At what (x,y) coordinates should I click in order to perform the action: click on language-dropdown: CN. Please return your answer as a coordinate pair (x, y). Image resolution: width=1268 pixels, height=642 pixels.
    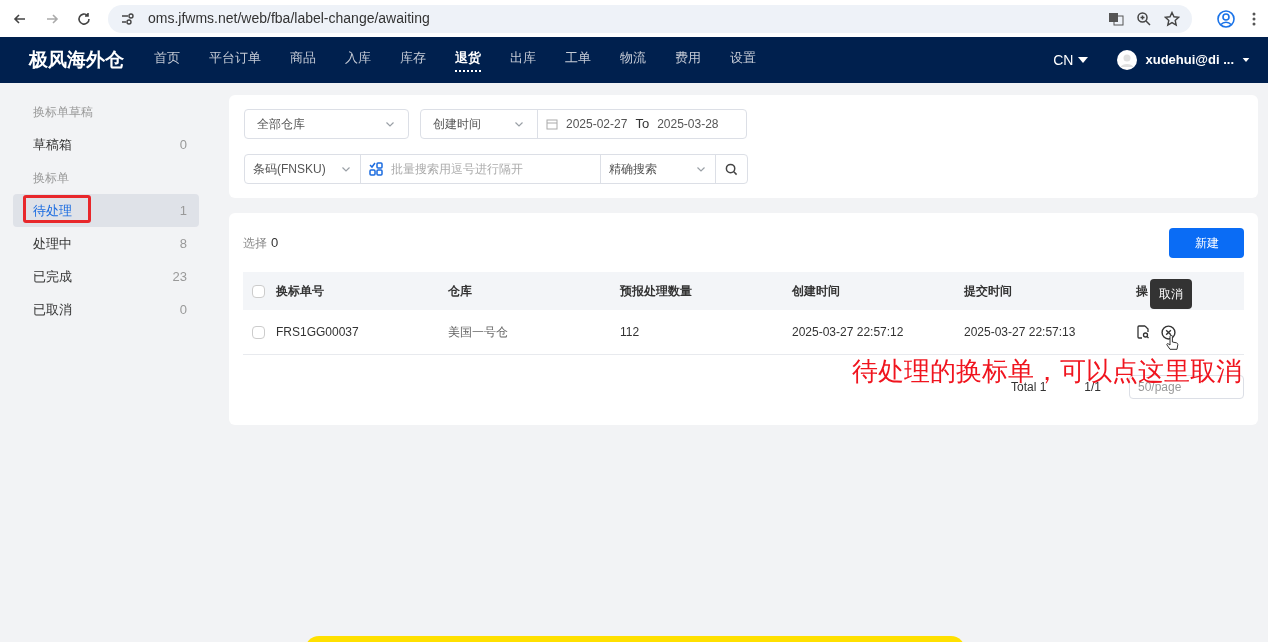
    Looking at the image, I should click on (1071, 60).